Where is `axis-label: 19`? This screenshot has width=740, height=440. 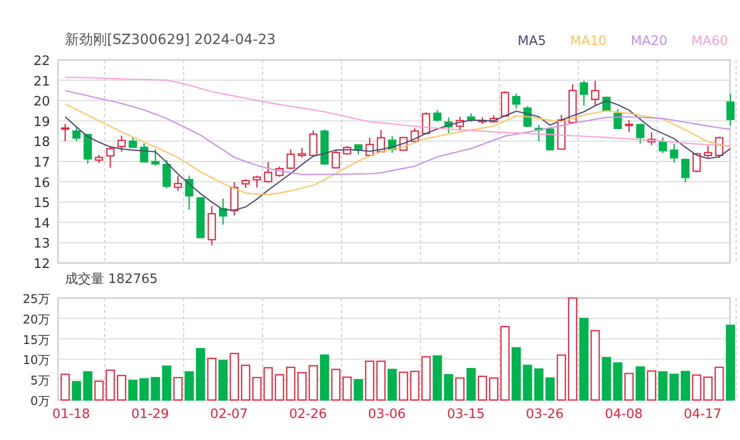
axis-label: 19 is located at coordinates (41, 122).